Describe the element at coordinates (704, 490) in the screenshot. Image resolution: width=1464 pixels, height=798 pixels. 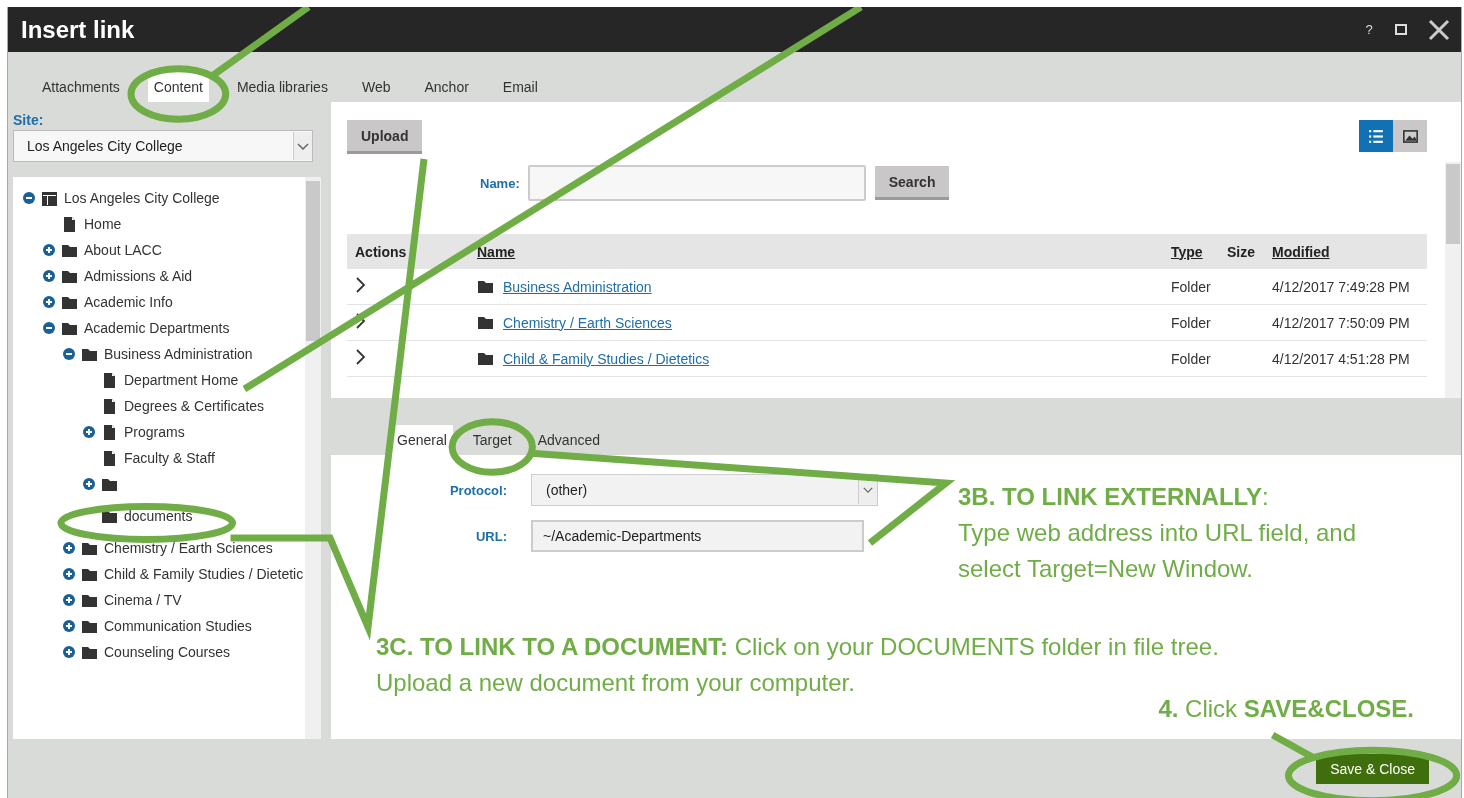
I see `protocol-dropdown: (other)` at that location.